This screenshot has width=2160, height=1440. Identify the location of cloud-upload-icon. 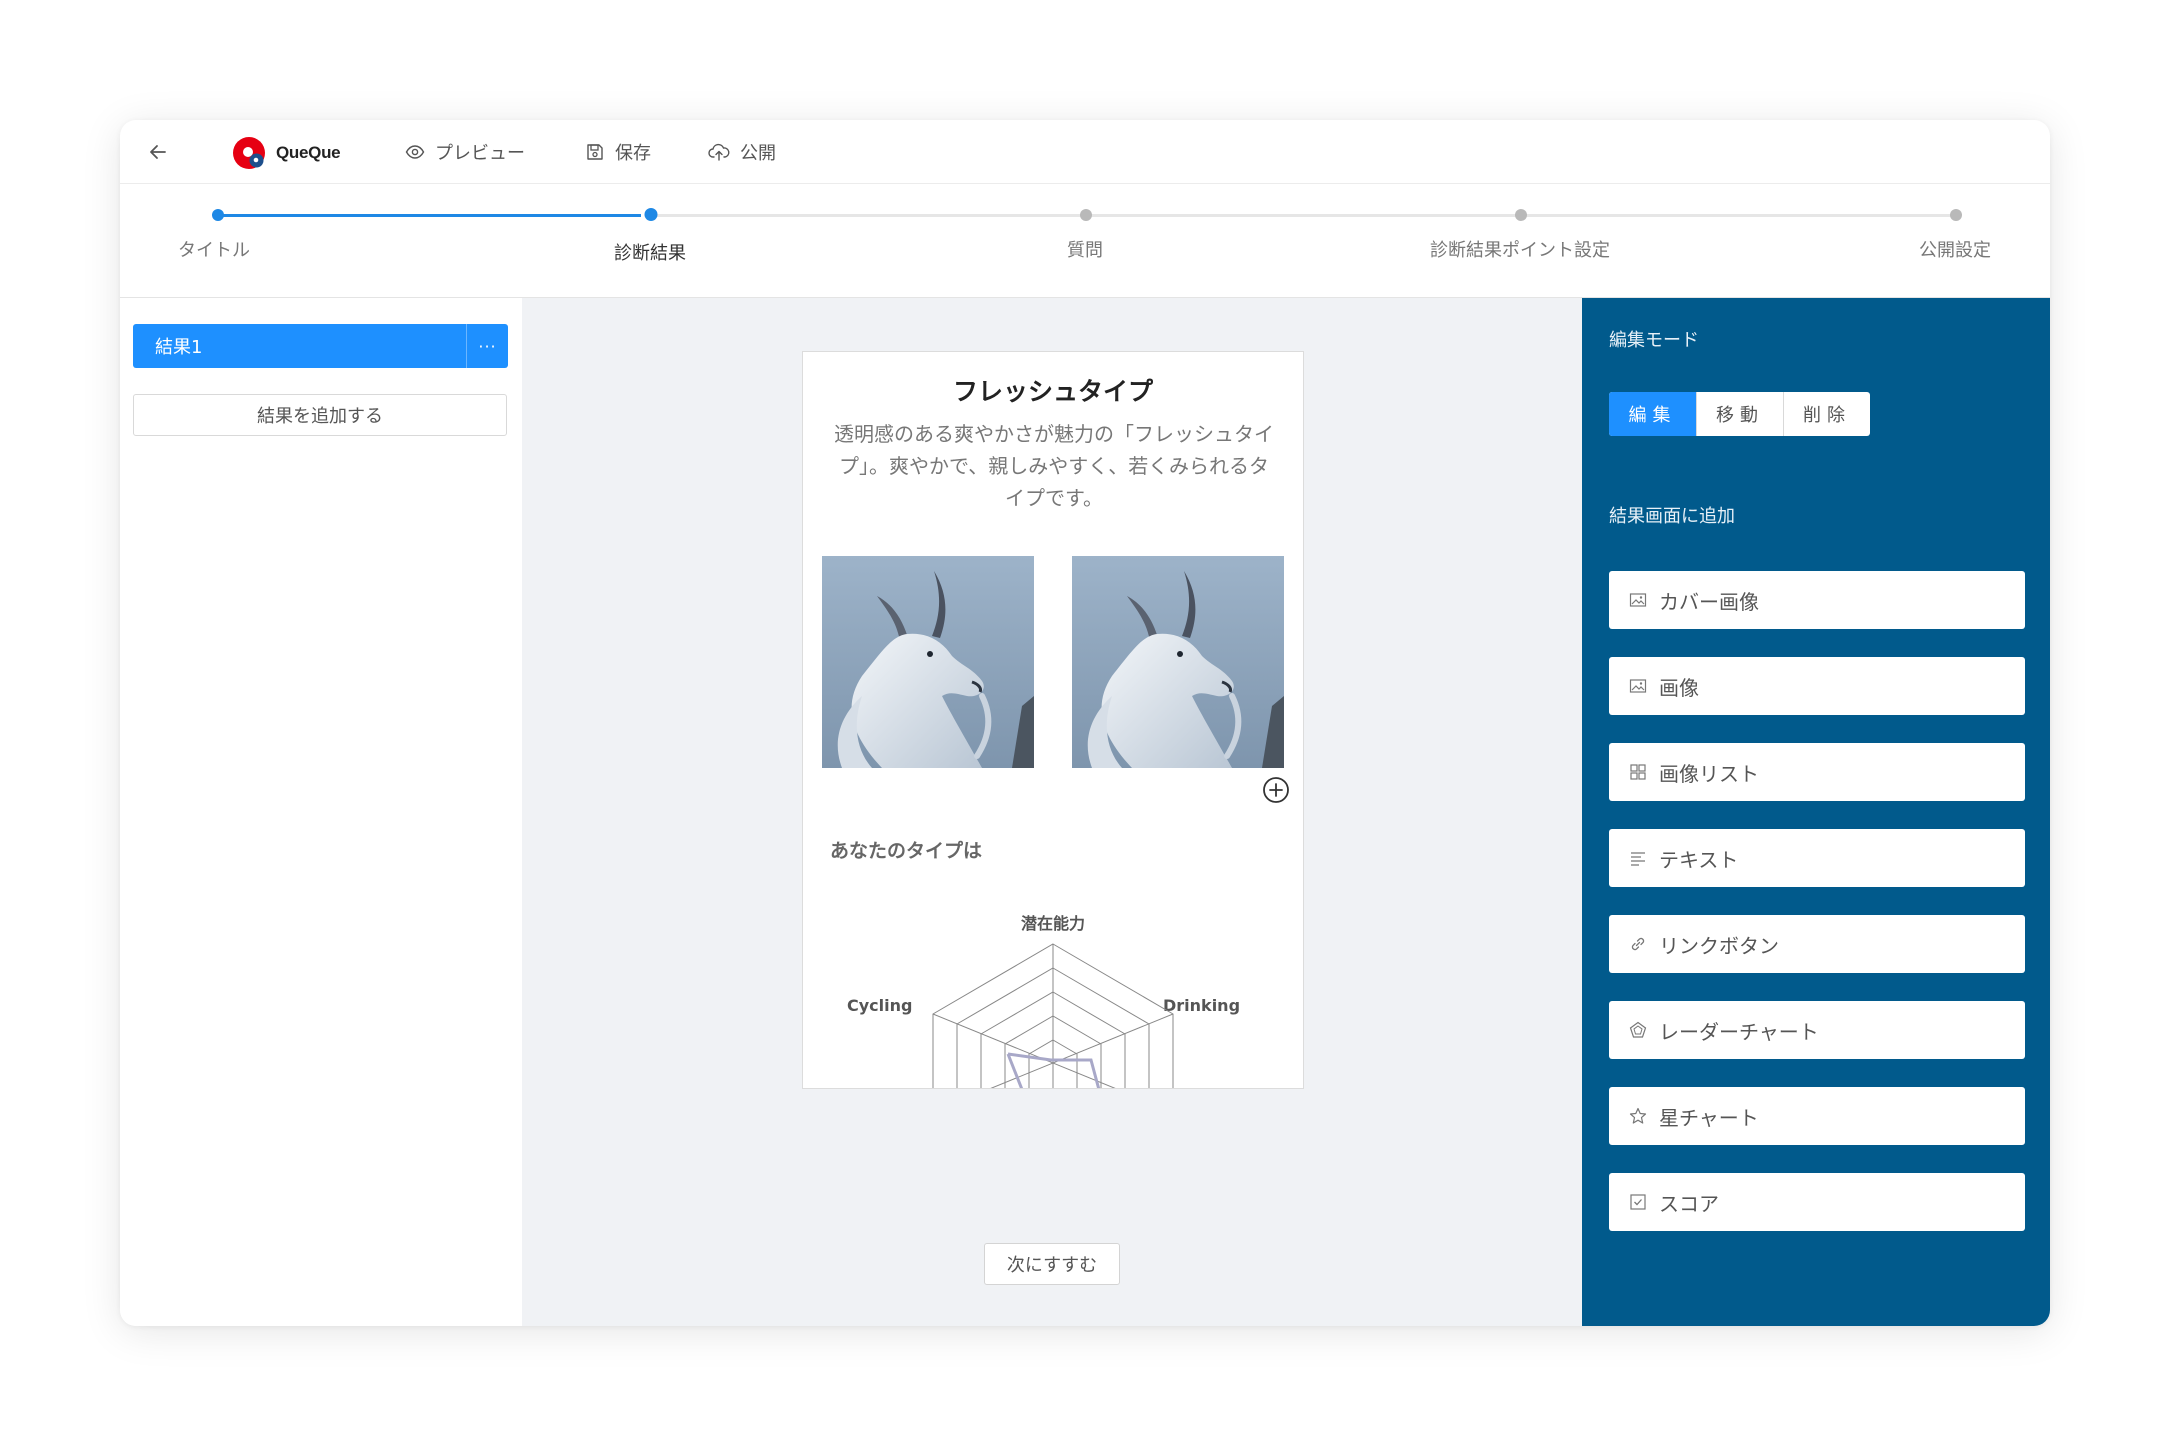
(719, 152).